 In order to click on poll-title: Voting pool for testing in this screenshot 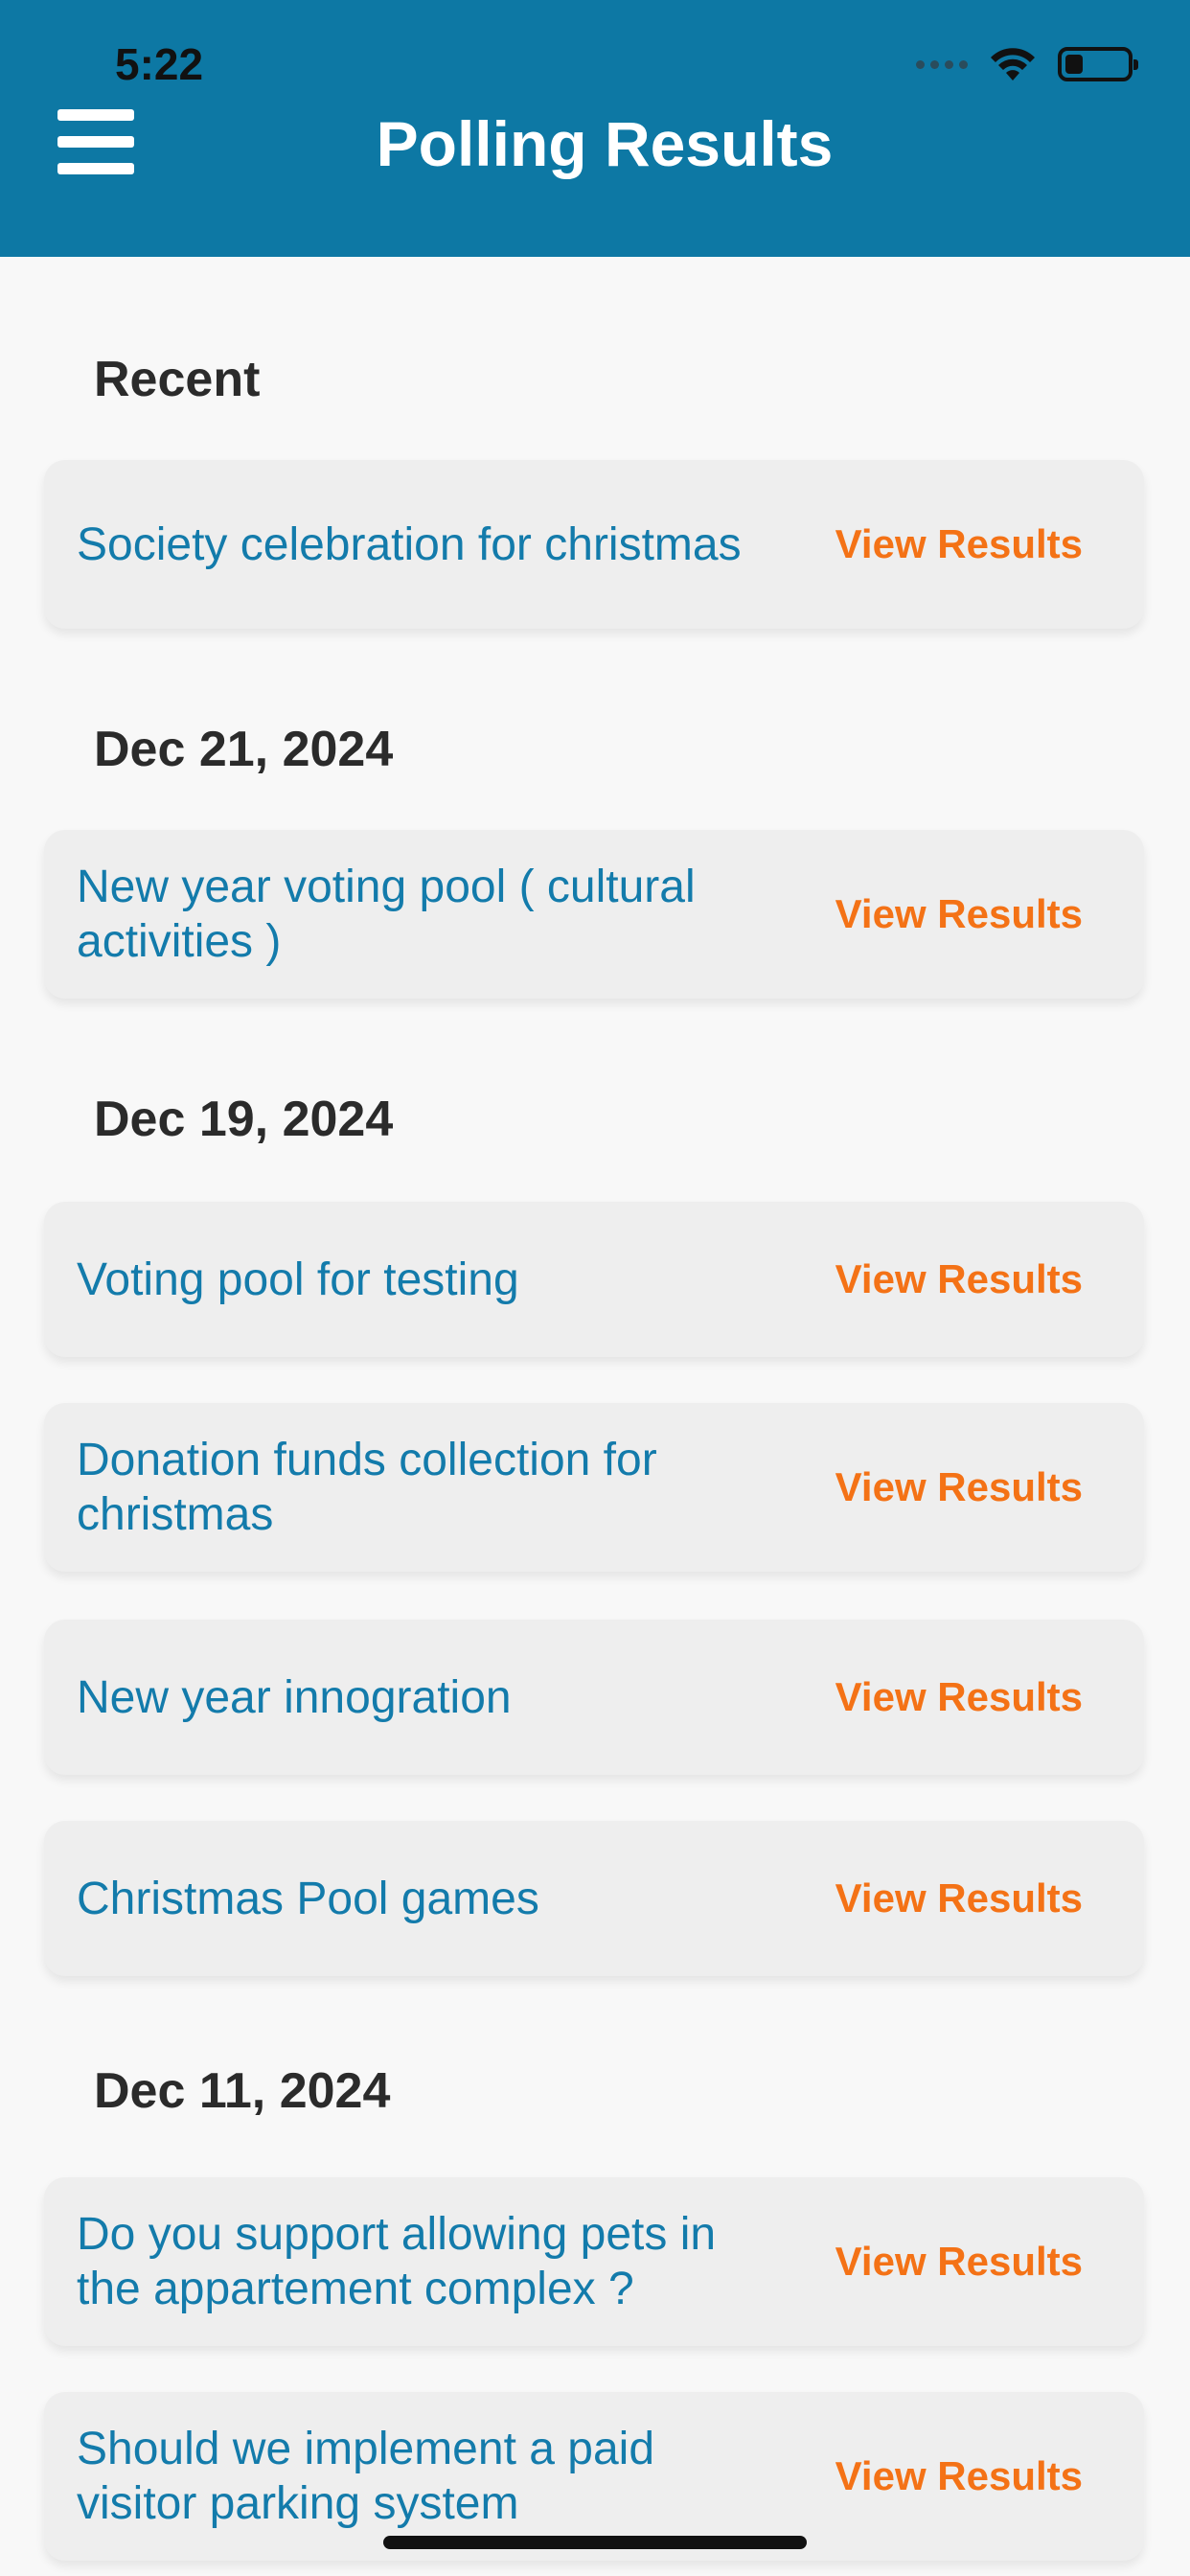, I will do `click(298, 1279)`.